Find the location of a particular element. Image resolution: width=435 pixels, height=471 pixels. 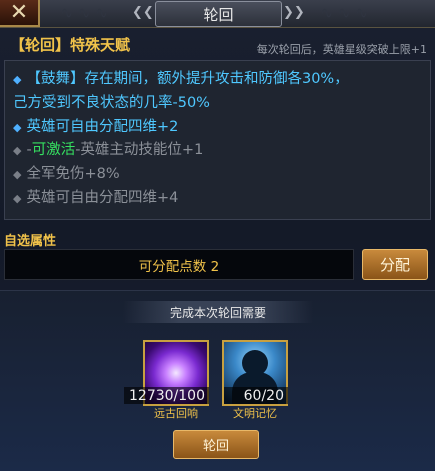

breakthrough-hint: 每次轮回后，英雄星级突破上限+1 is located at coordinates (341, 49).